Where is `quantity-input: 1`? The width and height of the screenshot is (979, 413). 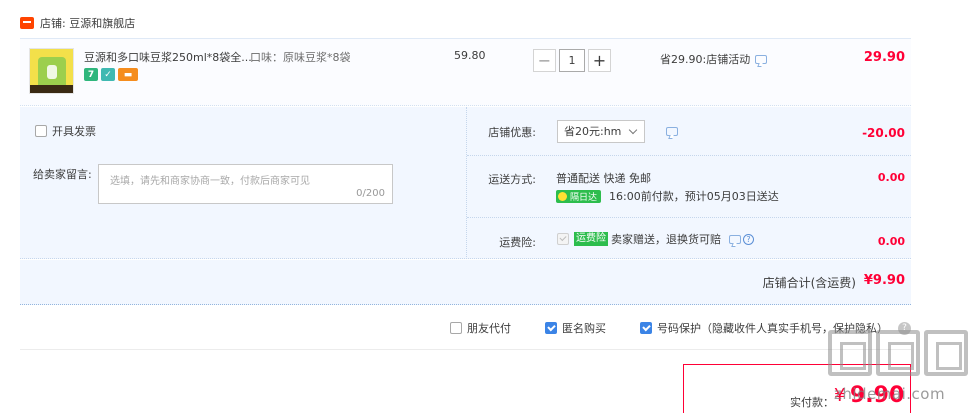
quantity-input: 1 is located at coordinates (572, 60).